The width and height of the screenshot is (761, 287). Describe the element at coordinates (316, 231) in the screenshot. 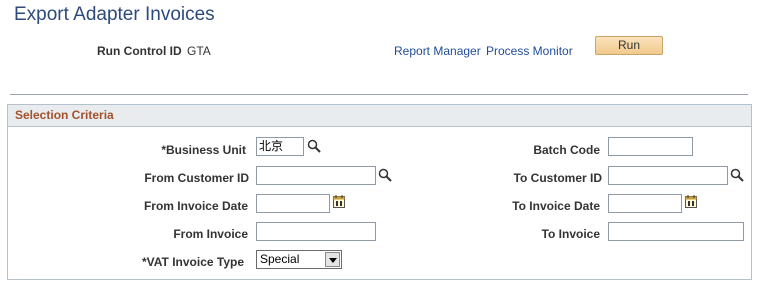

I see `from-invoice-input` at that location.